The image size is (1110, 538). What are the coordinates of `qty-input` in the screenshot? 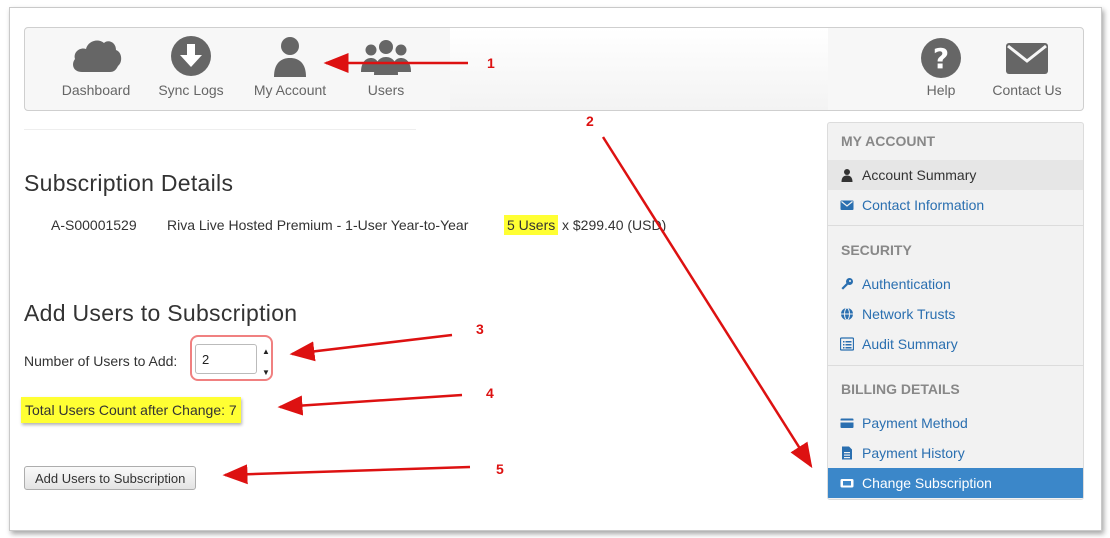 It's located at (226, 359).